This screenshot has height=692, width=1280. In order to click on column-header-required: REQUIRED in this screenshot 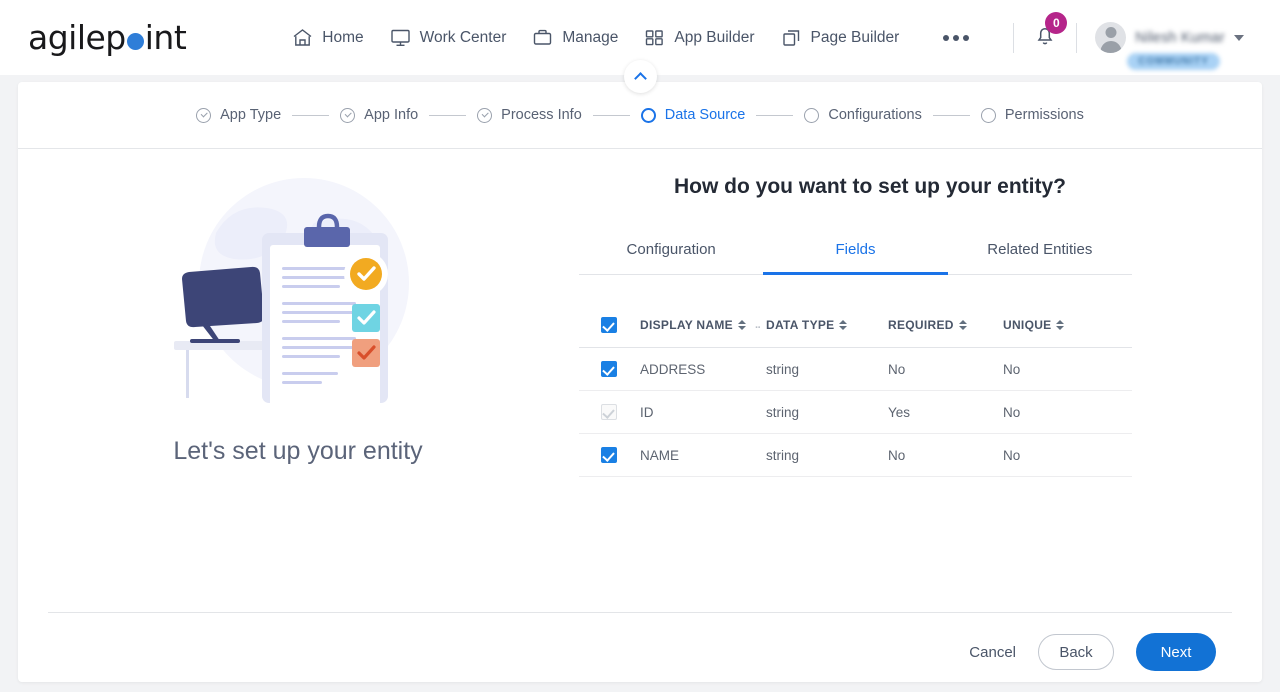, I will do `click(945, 325)`.